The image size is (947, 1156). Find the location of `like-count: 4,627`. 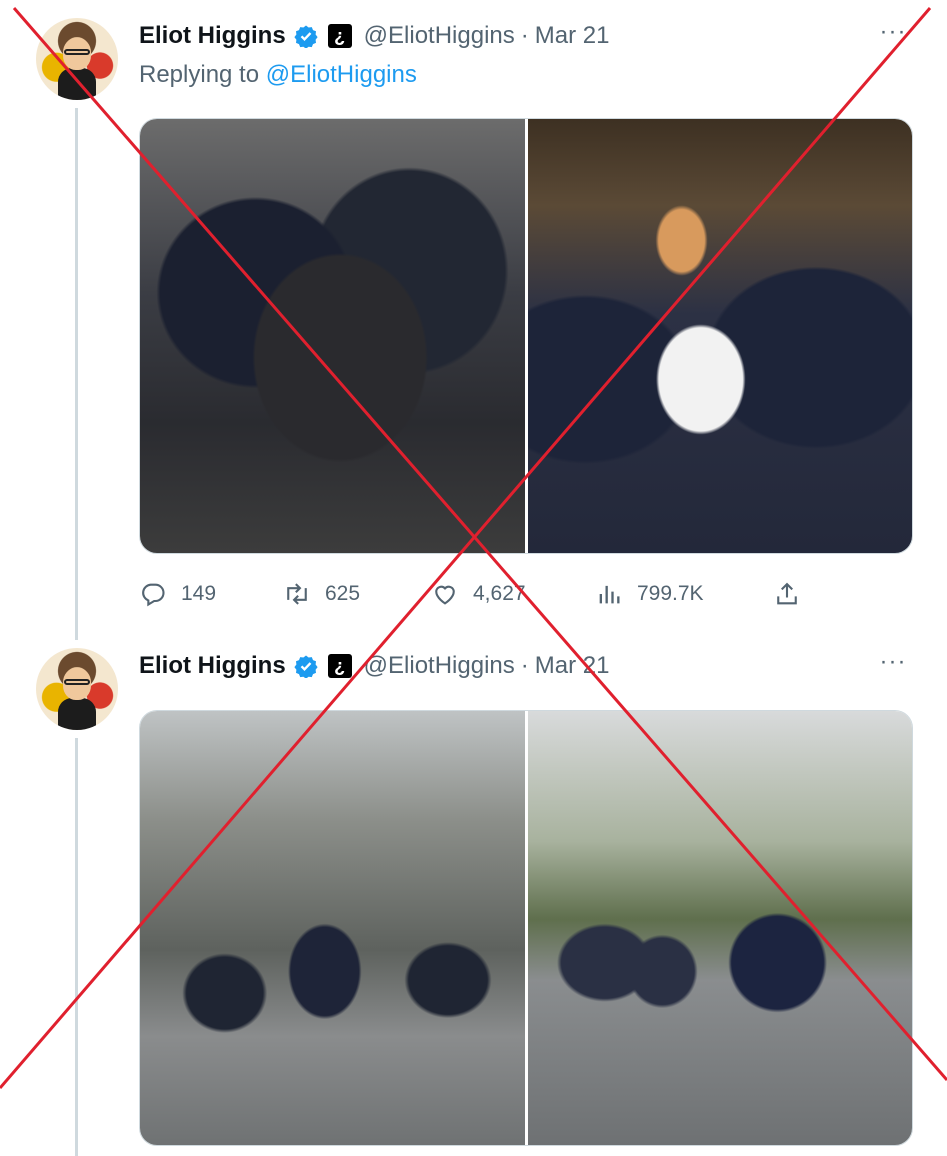

like-count: 4,627 is located at coordinates (499, 593).